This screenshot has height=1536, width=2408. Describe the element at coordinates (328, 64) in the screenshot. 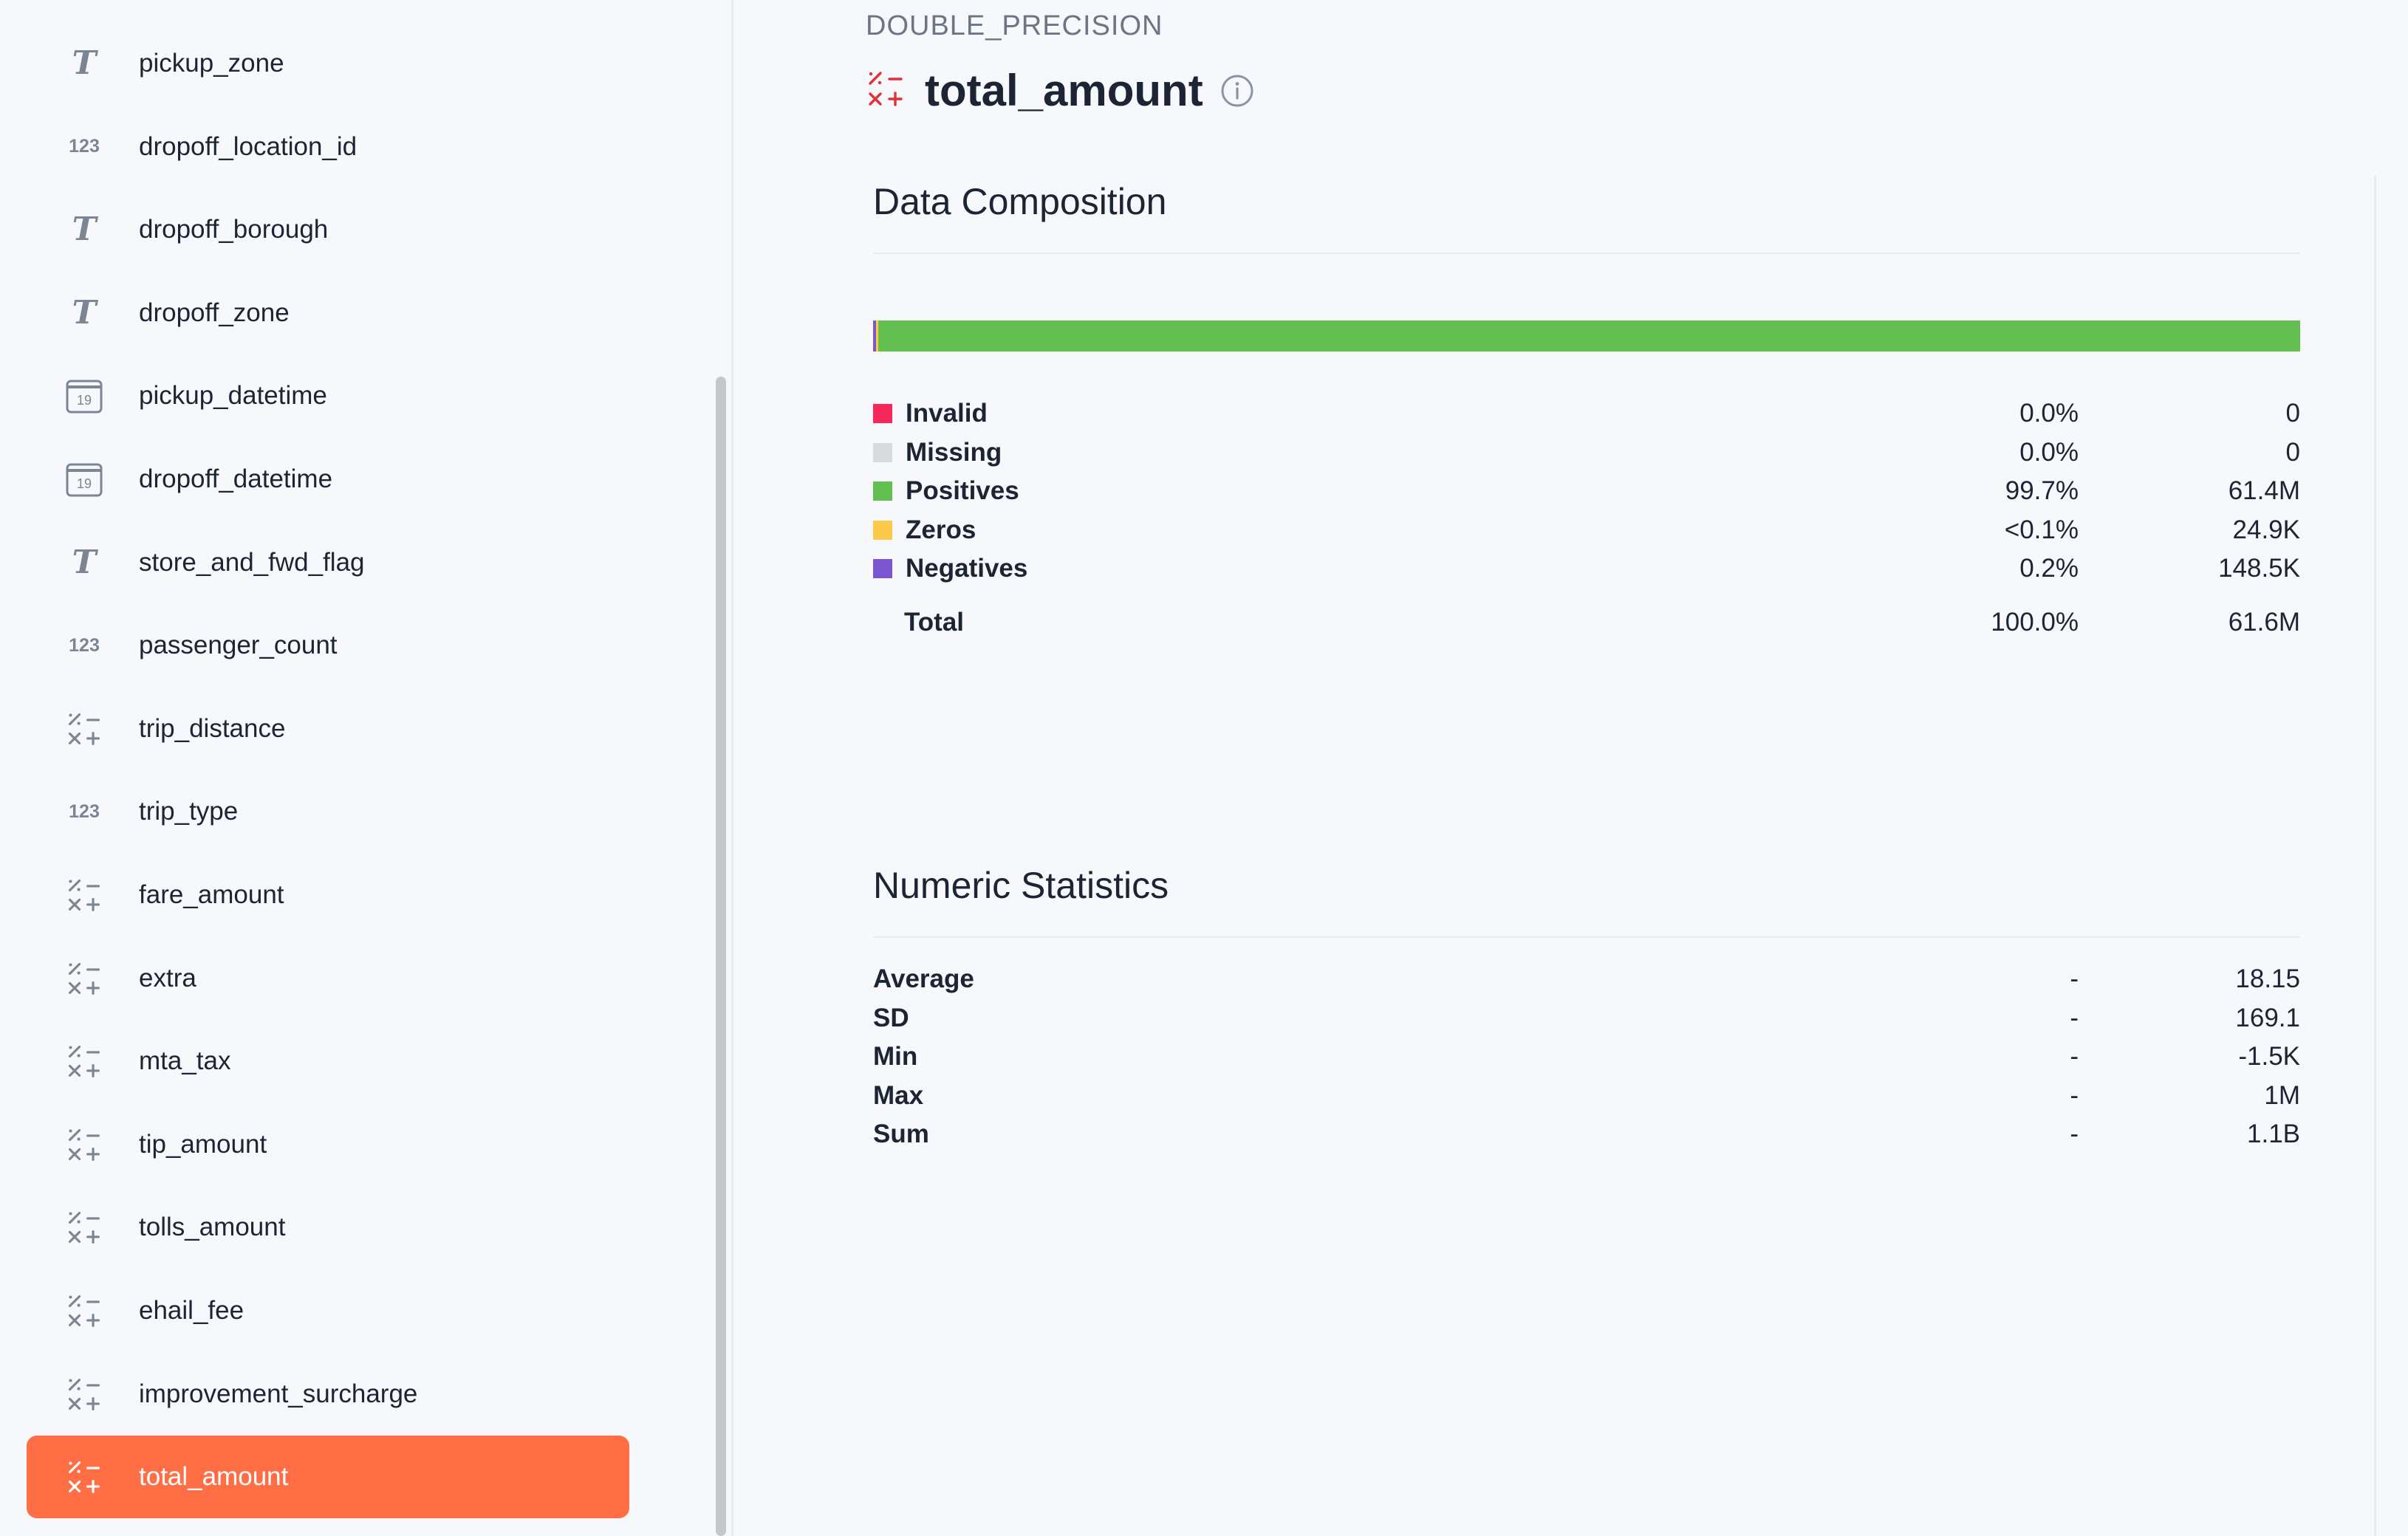

I see `sidebar-item-pickup-zone: Tpickup_zone` at that location.